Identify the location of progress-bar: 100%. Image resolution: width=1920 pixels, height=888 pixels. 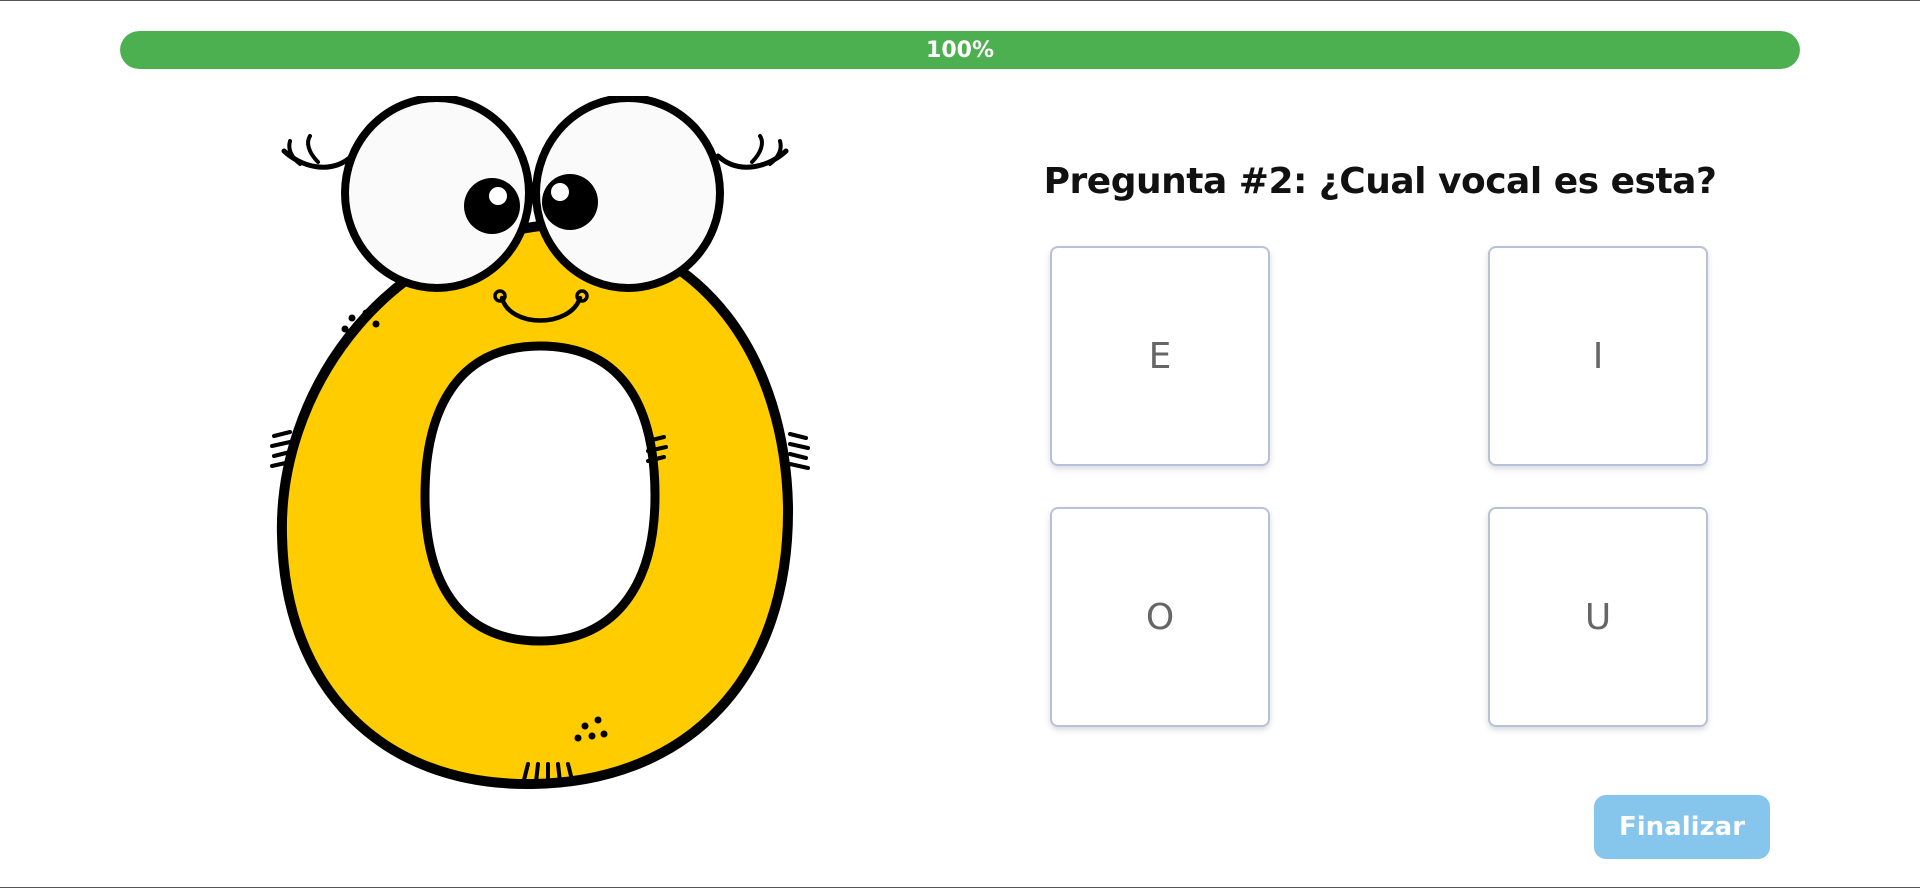
(960, 50).